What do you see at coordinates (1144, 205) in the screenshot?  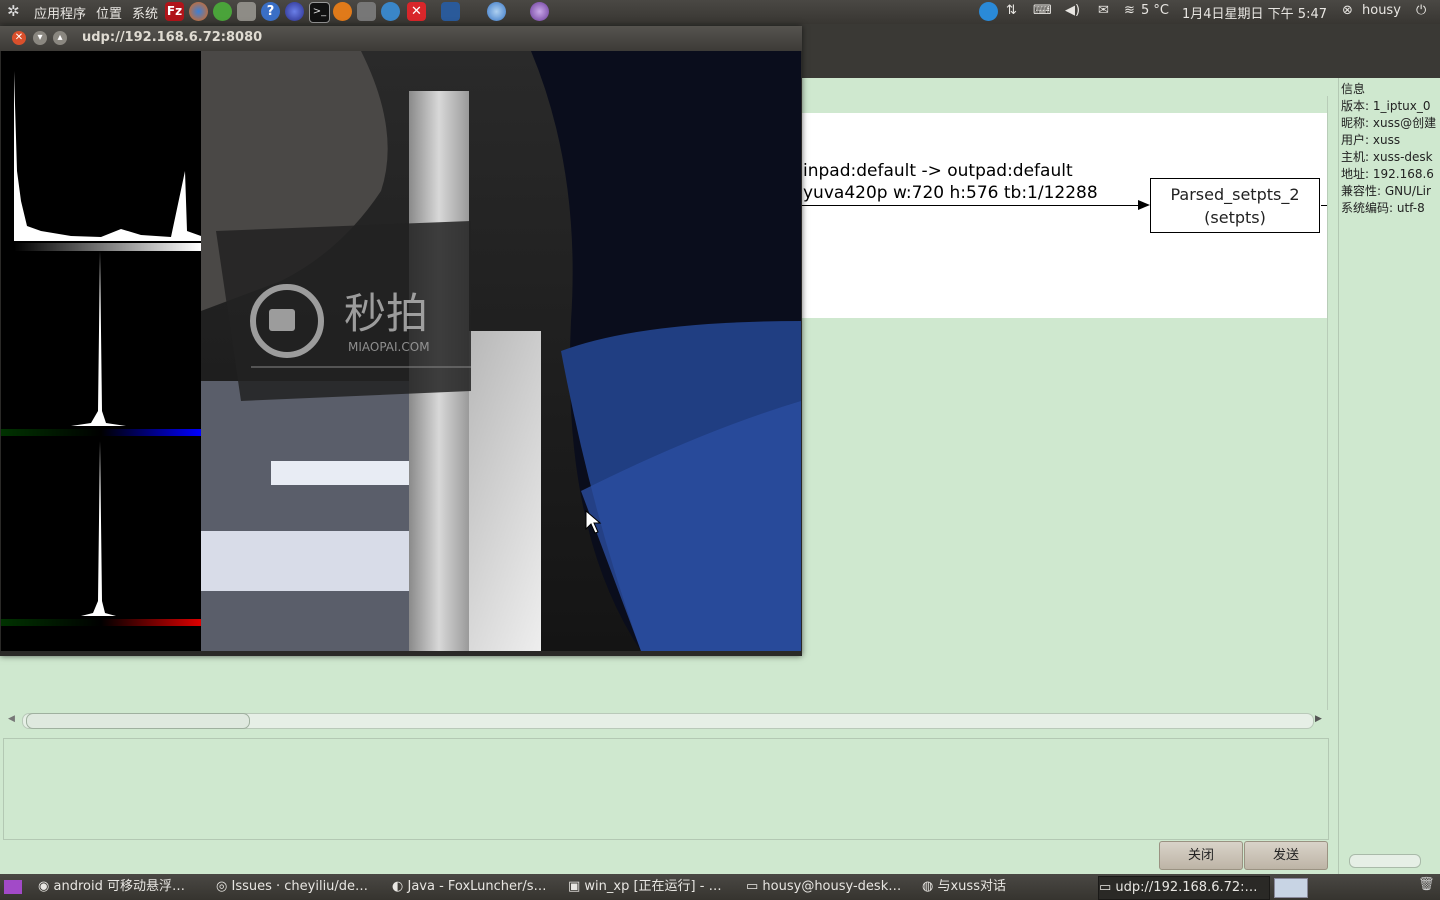 I see `graph-arrow-head` at bounding box center [1144, 205].